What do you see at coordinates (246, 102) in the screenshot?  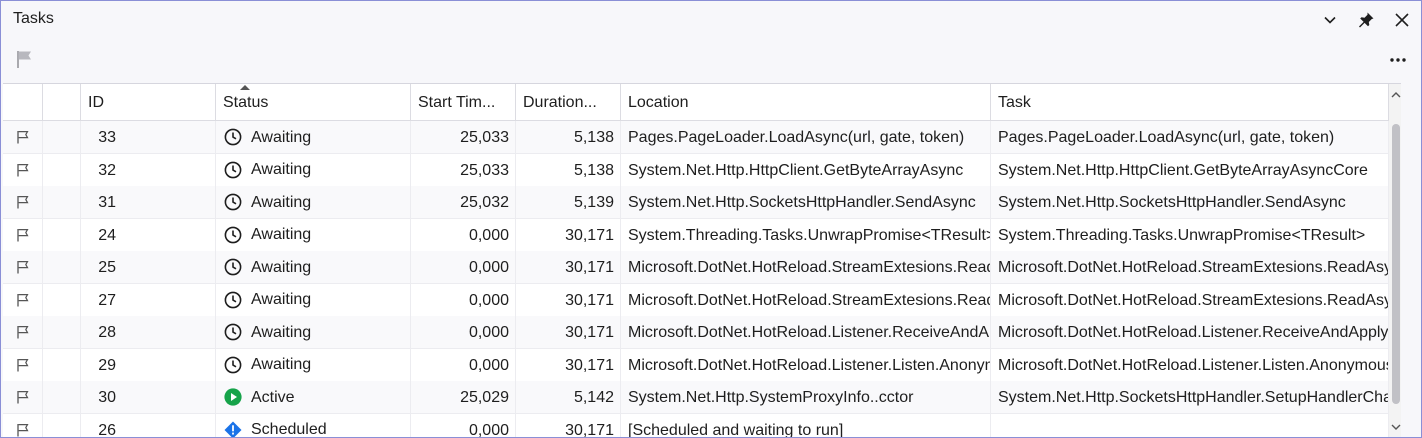 I see `col-header-status-label: Status` at bounding box center [246, 102].